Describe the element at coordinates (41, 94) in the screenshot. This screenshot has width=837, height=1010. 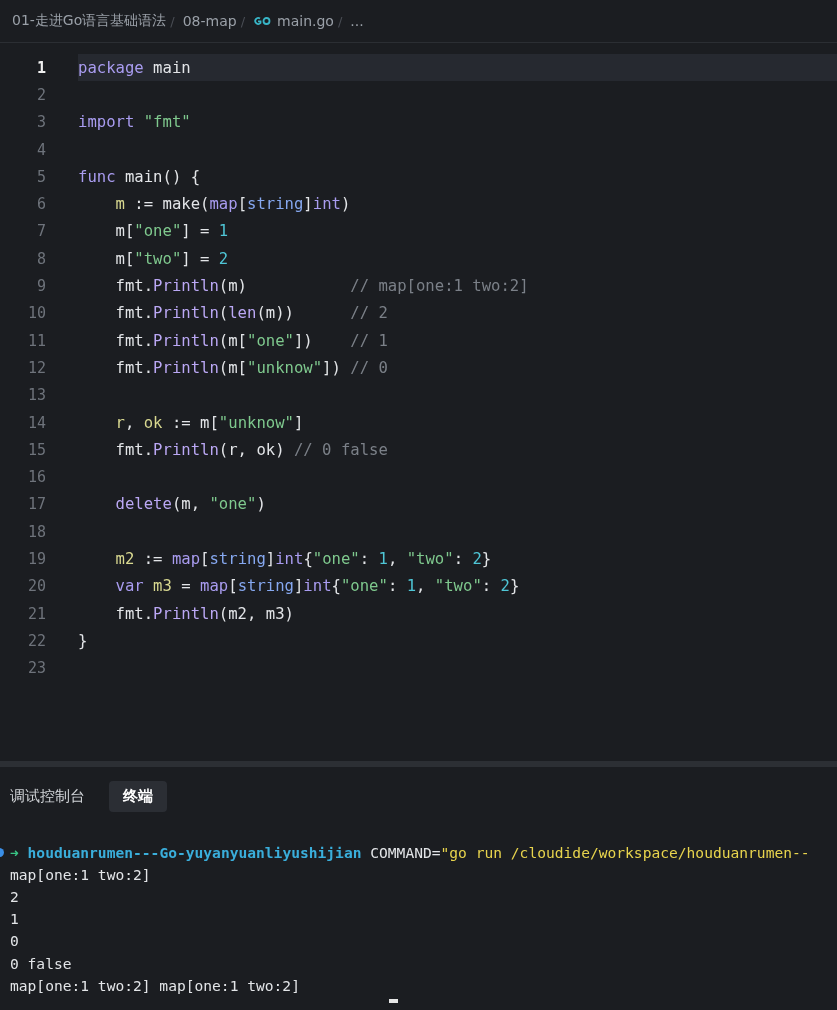
I see `line-number: 2` at that location.